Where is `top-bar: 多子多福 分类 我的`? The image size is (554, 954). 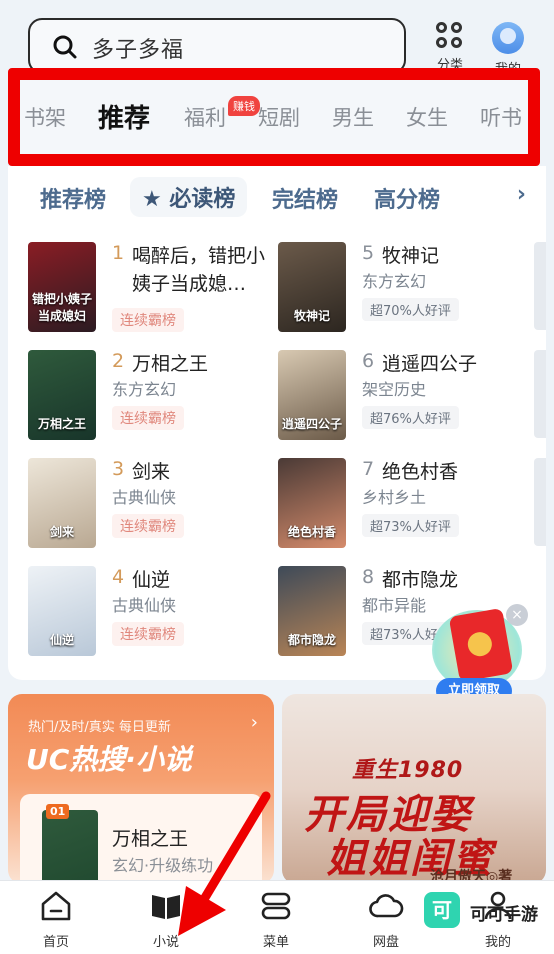 top-bar: 多子多福 分类 我的 is located at coordinates (277, 39).